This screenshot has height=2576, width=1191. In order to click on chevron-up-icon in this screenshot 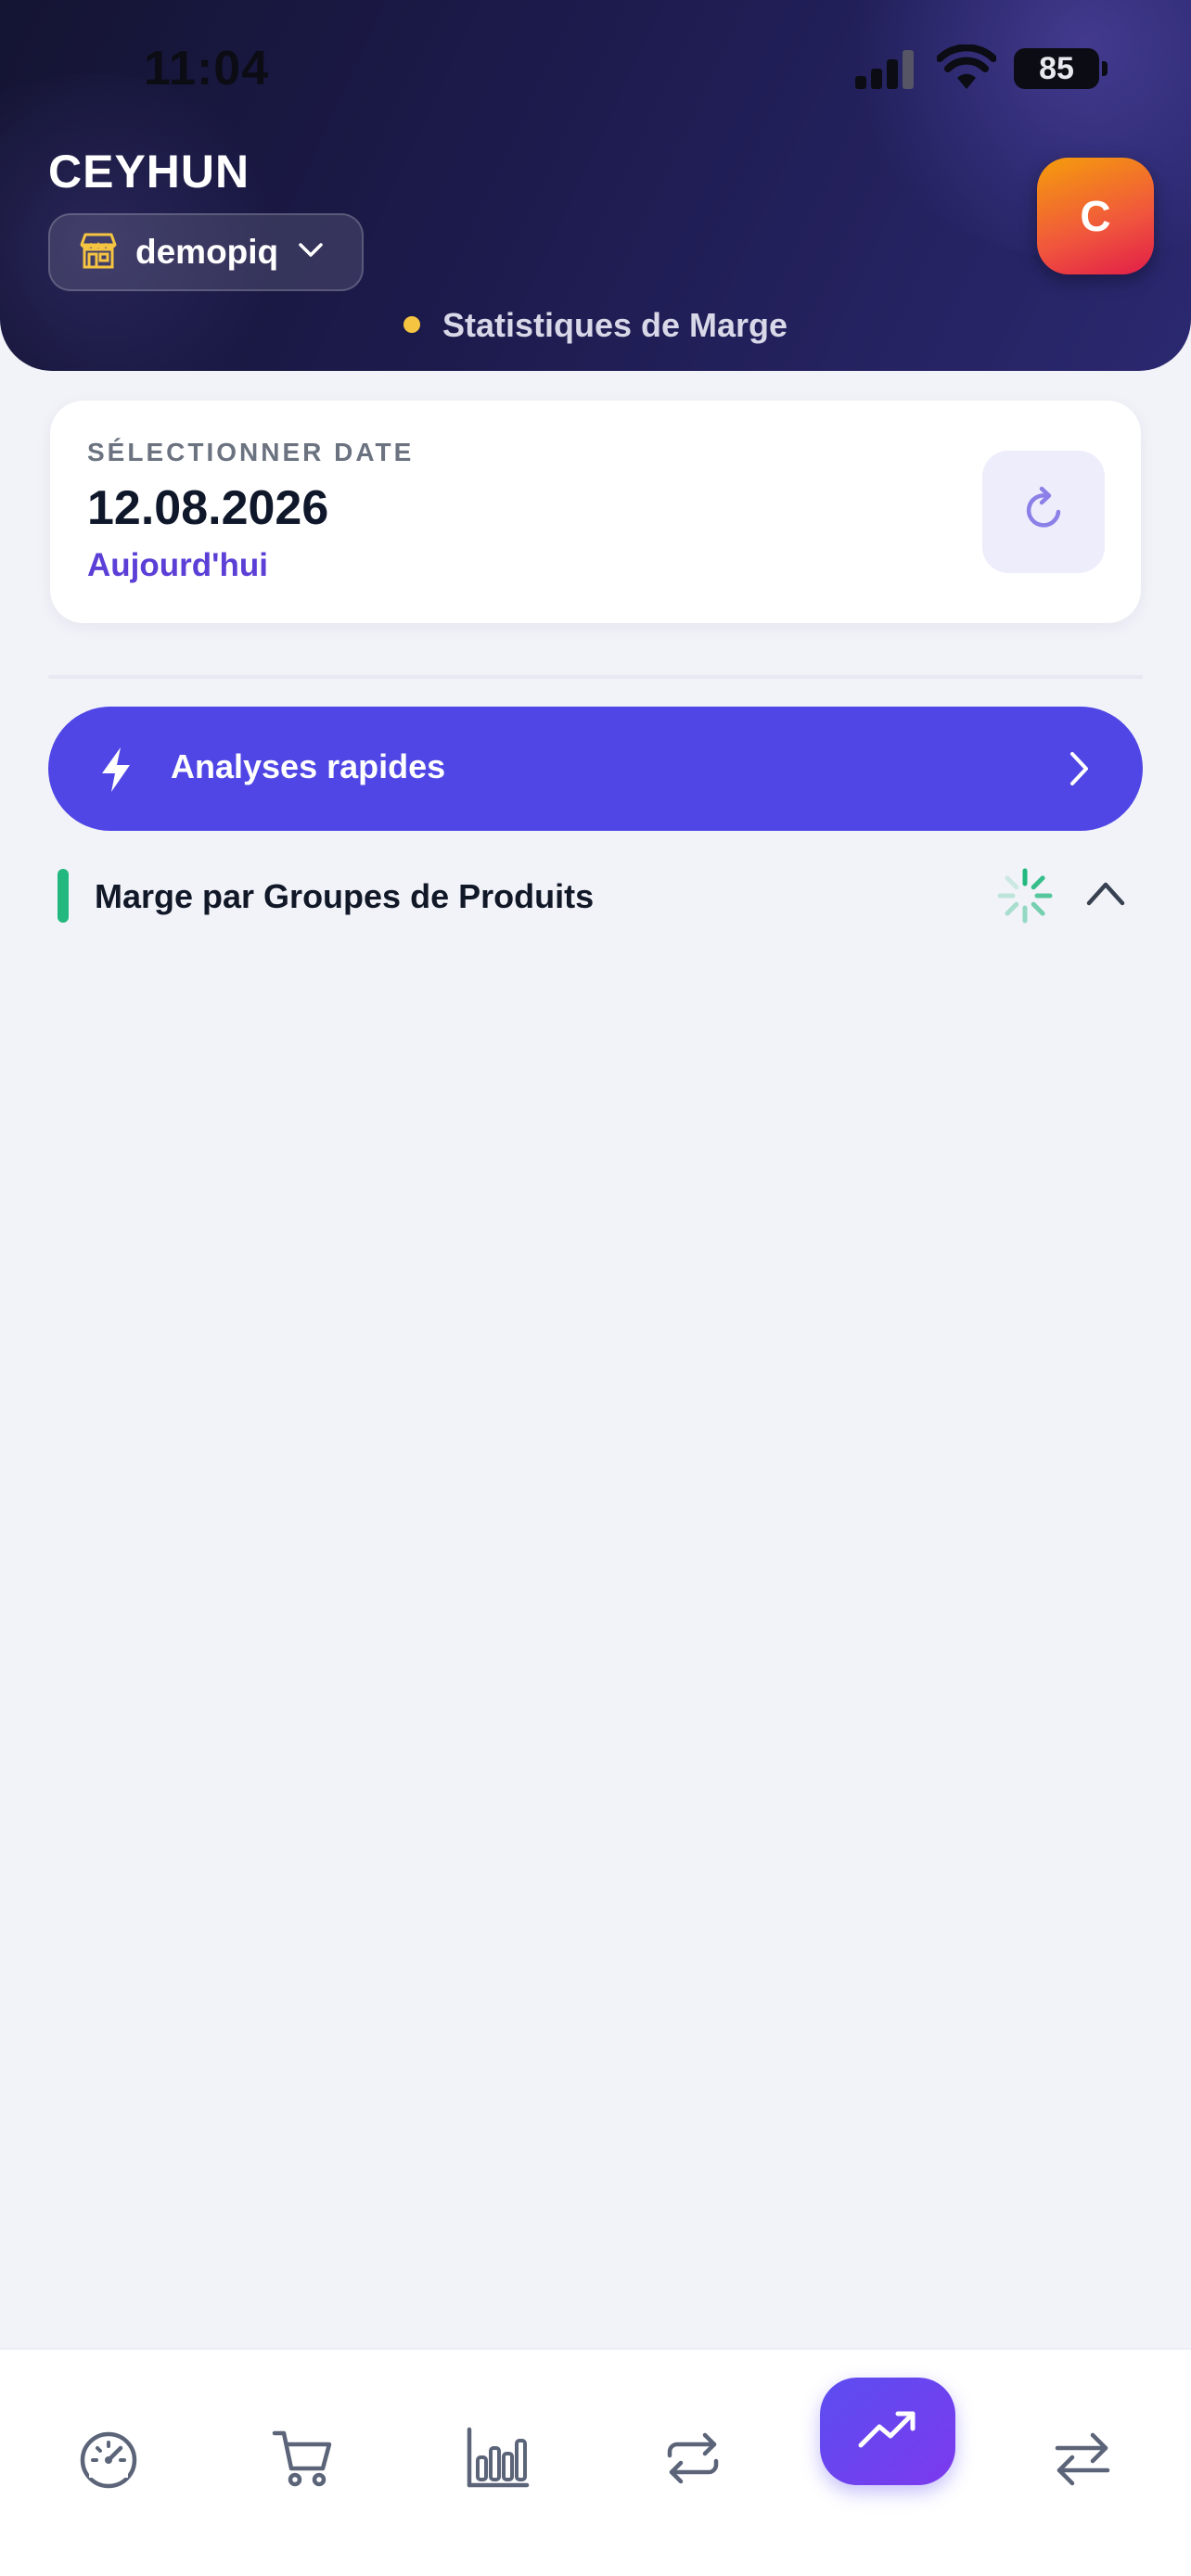, I will do `click(1105, 895)`.